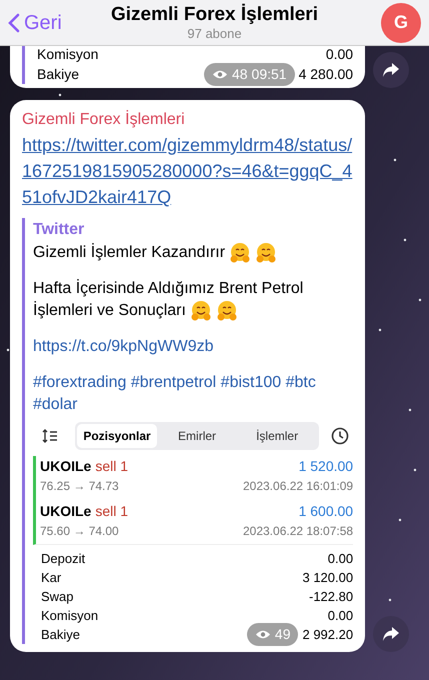 This screenshot has width=429, height=680. Describe the element at coordinates (340, 436) in the screenshot. I see `clock-icon` at that location.